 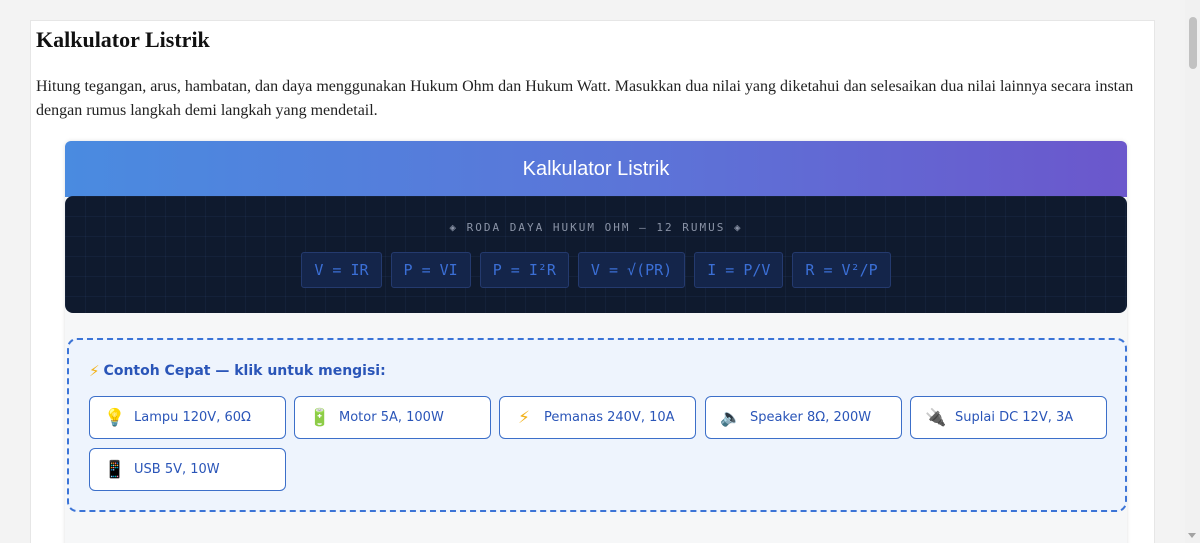 I want to click on page-scrollbar, so click(x=1192, y=271).